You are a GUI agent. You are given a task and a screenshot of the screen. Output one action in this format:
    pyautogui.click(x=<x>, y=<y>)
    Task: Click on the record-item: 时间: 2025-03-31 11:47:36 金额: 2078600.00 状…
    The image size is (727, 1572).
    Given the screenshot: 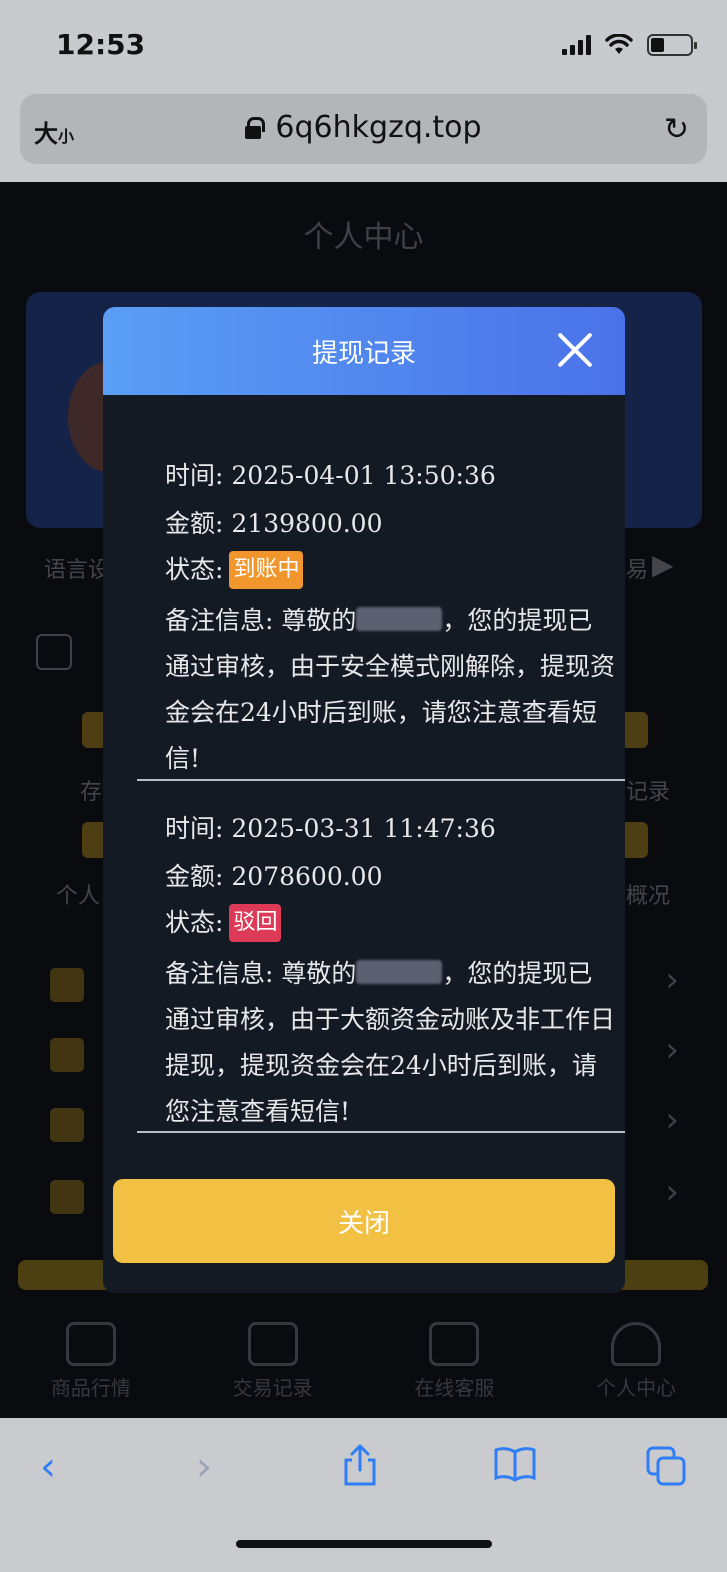 What is the action you would take?
    pyautogui.click(x=390, y=970)
    